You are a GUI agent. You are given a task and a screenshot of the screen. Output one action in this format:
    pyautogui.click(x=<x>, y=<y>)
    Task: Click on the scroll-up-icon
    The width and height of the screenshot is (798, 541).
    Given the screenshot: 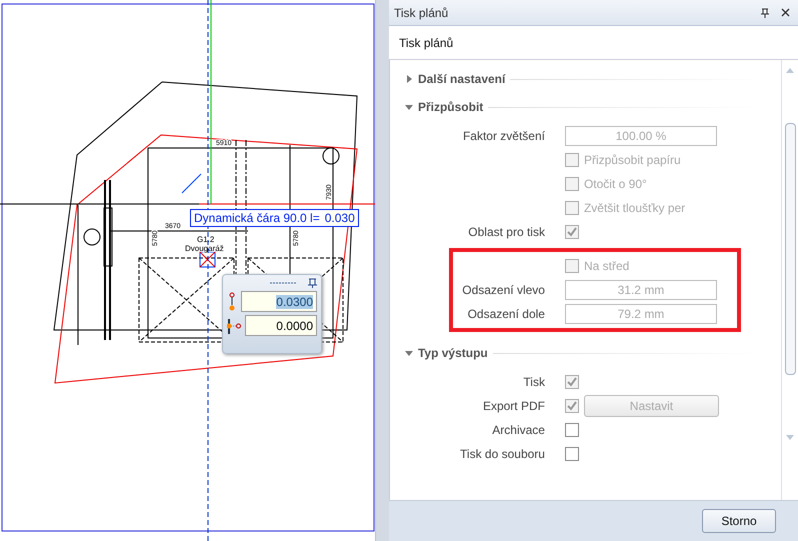 What is the action you would take?
    pyautogui.click(x=790, y=70)
    